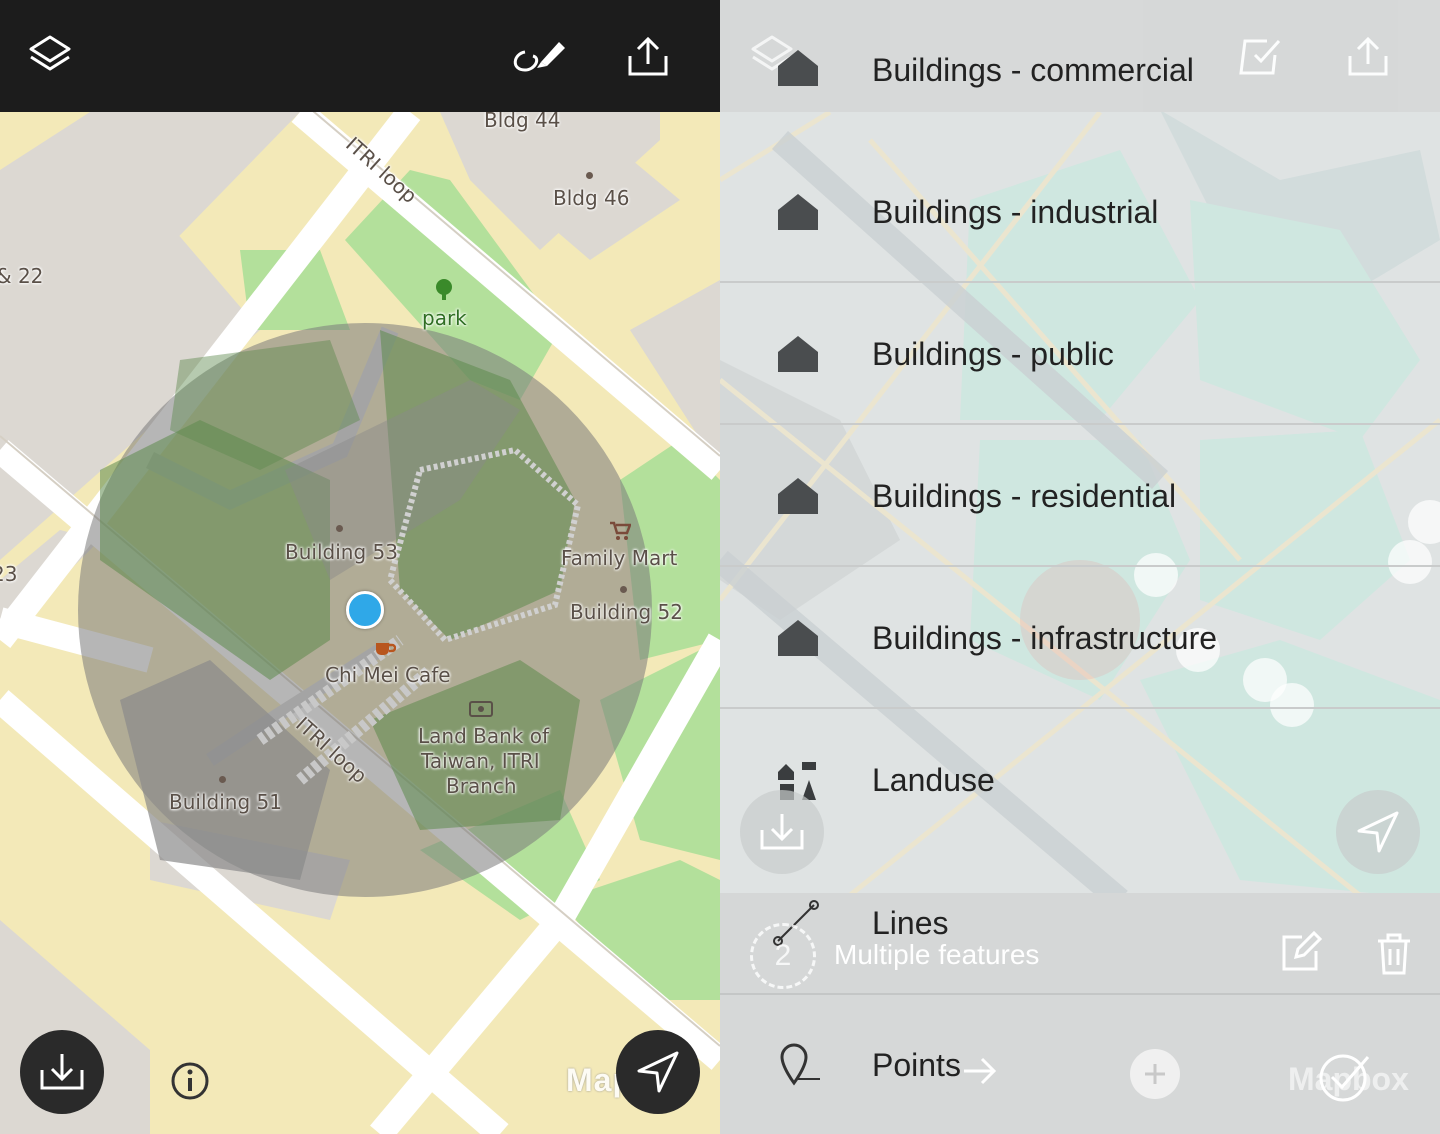  I want to click on edit-pencil-icon, so click(1302, 950).